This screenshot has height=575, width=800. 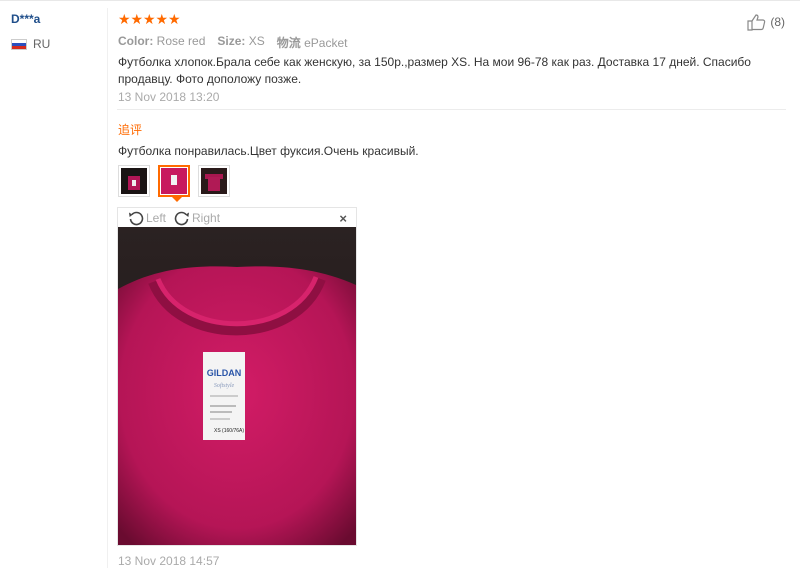 I want to click on rotate-right-icon, so click(x=182, y=218).